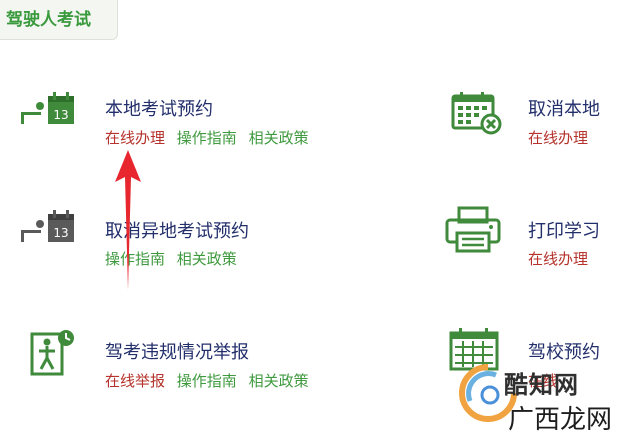  What do you see at coordinates (128, 220) in the screenshot?
I see `red-arrow-annotation` at bounding box center [128, 220].